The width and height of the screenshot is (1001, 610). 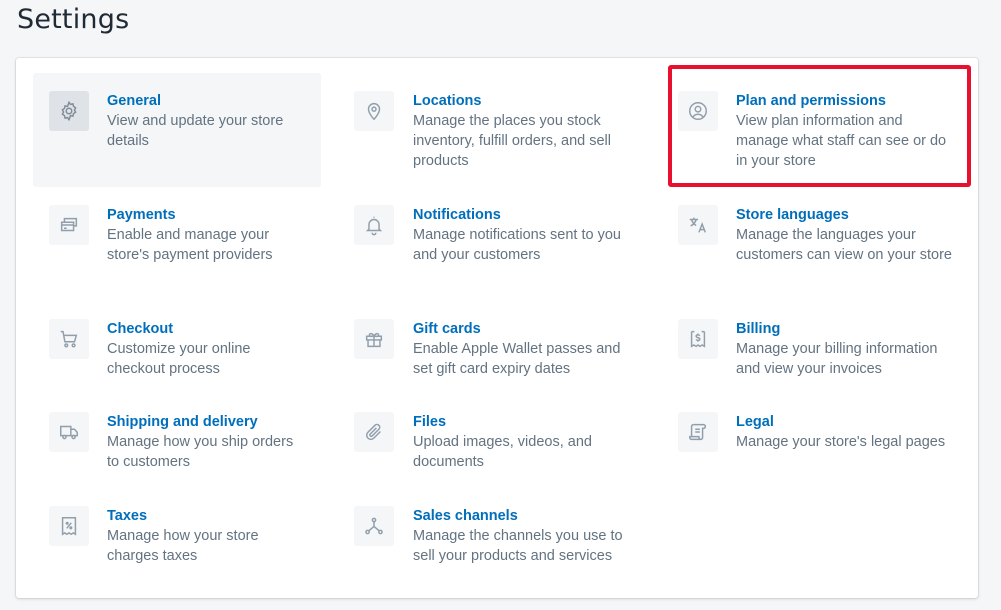 What do you see at coordinates (698, 111) in the screenshot?
I see `user-circle-icon` at bounding box center [698, 111].